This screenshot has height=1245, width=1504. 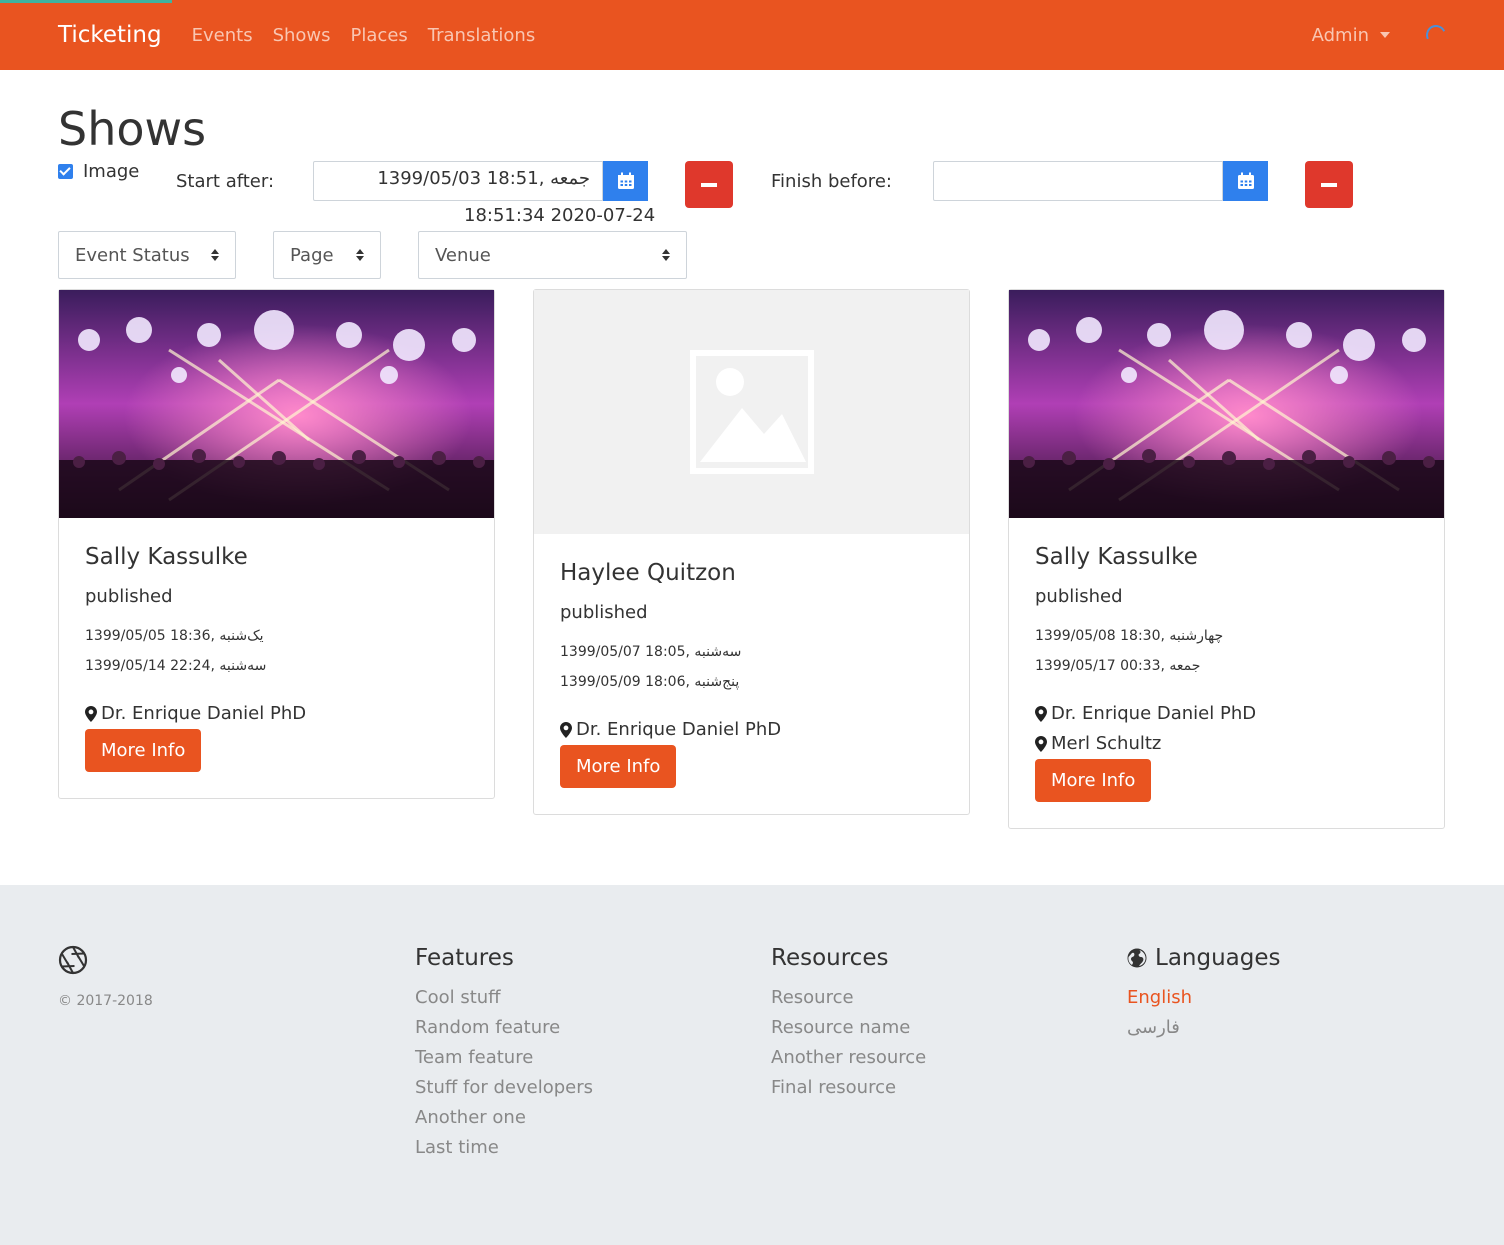 I want to click on language-link-farsi: فارسی, so click(x=1204, y=1028).